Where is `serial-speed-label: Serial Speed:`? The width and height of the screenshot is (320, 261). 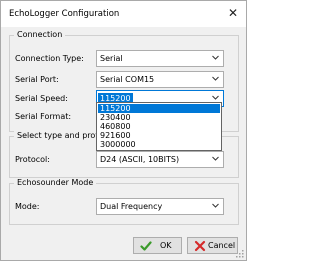 serial-speed-label: Serial Speed: is located at coordinates (41, 98).